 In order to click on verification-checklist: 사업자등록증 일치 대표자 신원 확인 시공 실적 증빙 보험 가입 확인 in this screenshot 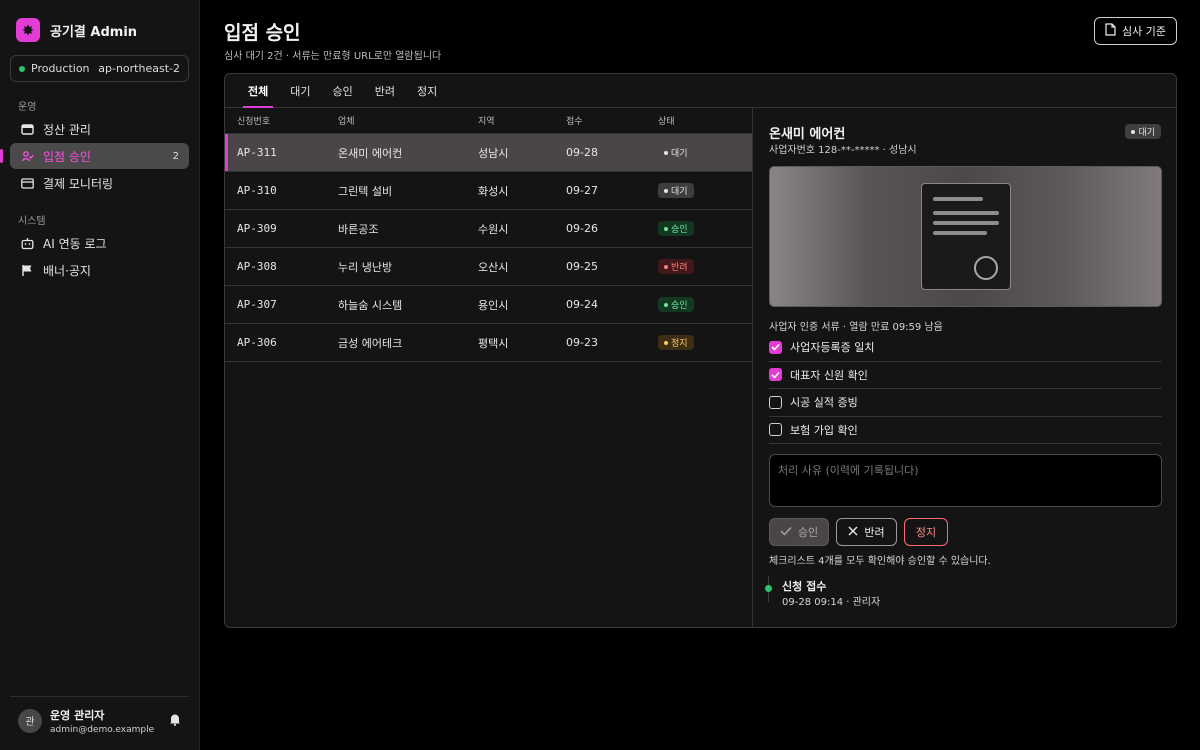, I will do `click(965, 389)`.